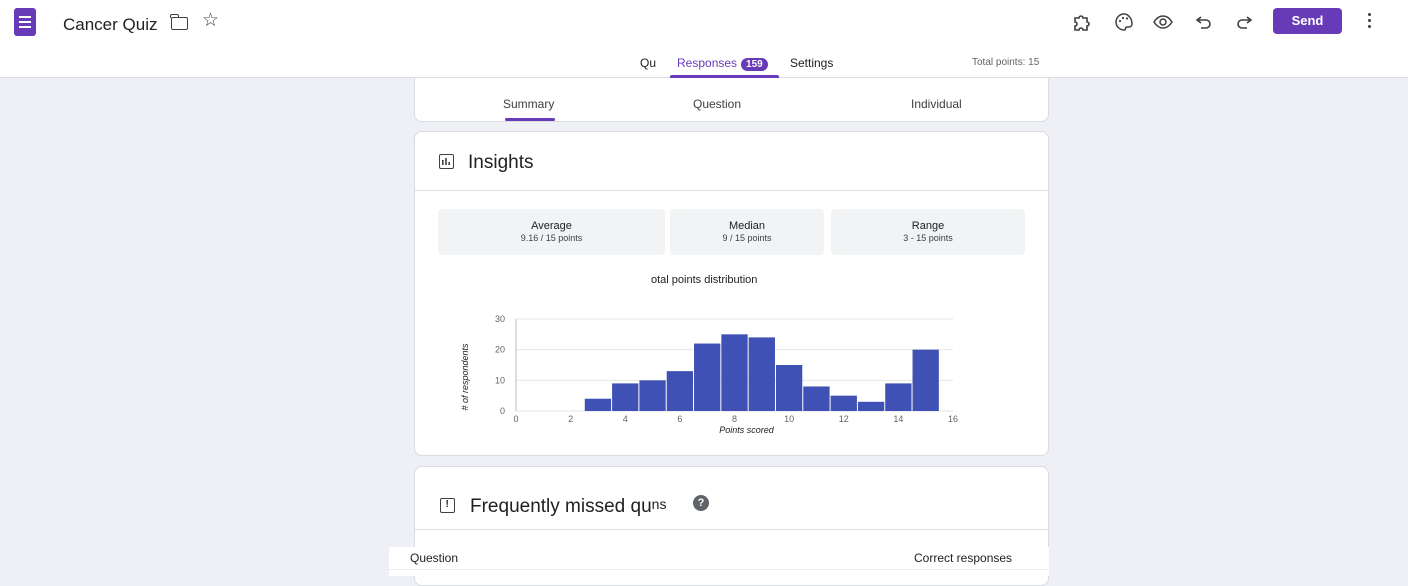 This screenshot has height=586, width=1408. Describe the element at coordinates (551, 238) in the screenshot. I see `stat-average-value: 9.16 / 15 points` at that location.